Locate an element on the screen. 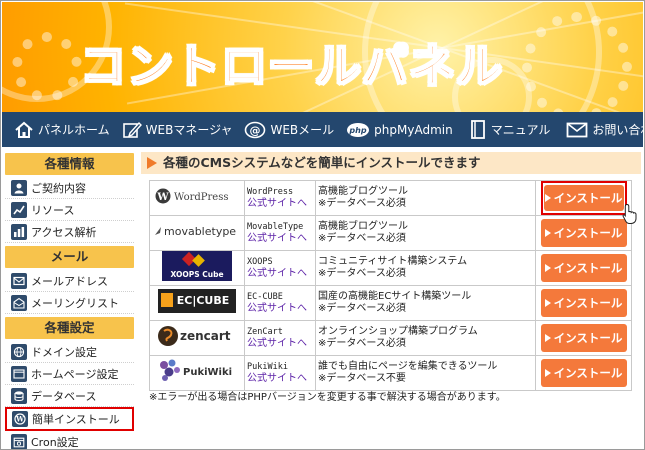 Image resolution: width=645 pixels, height=450 pixels. cms-logo-cell: EC|CUBE is located at coordinates (197, 303).